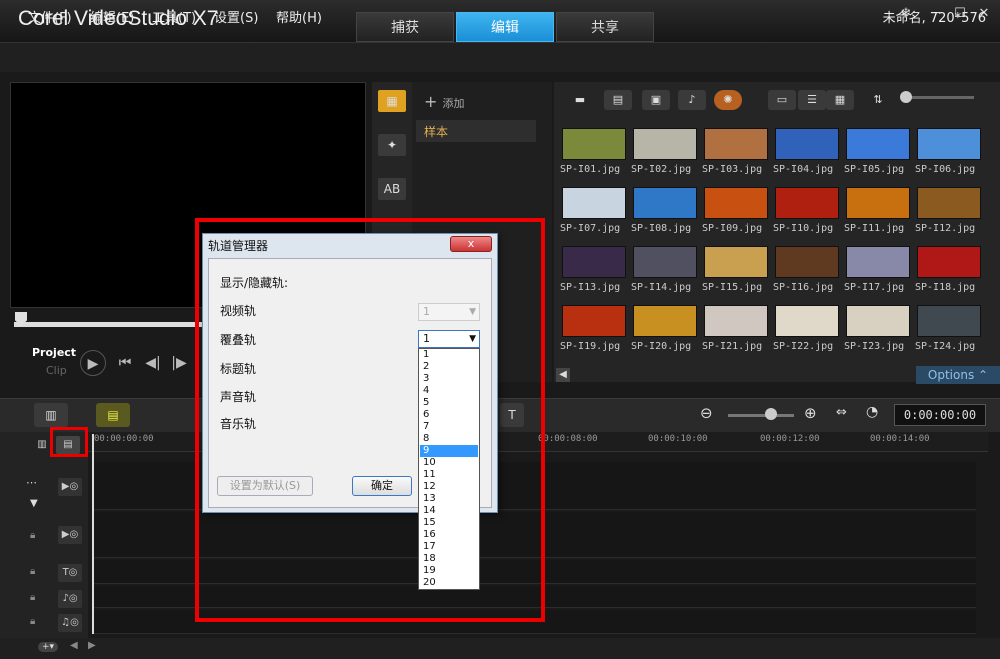  Describe the element at coordinates (433, 101) in the screenshot. I see `plus-icon: +` at that location.